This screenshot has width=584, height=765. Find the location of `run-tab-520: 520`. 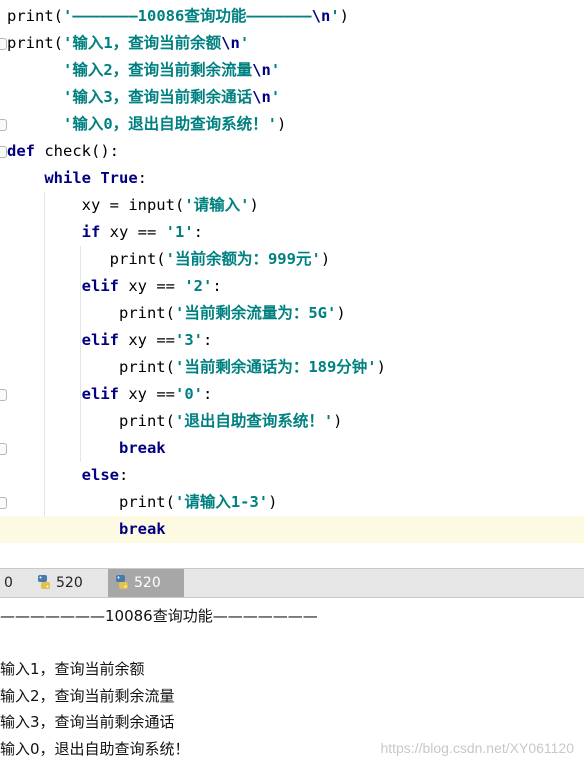

run-tab-520: 520 is located at coordinates (60, 583).